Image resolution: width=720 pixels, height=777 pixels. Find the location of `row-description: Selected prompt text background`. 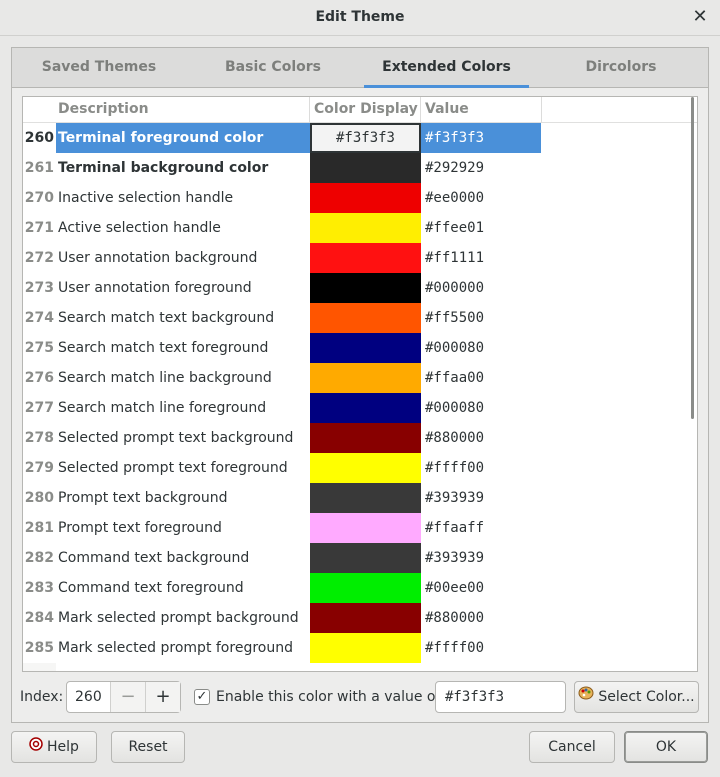

row-description: Selected prompt text background is located at coordinates (176, 438).